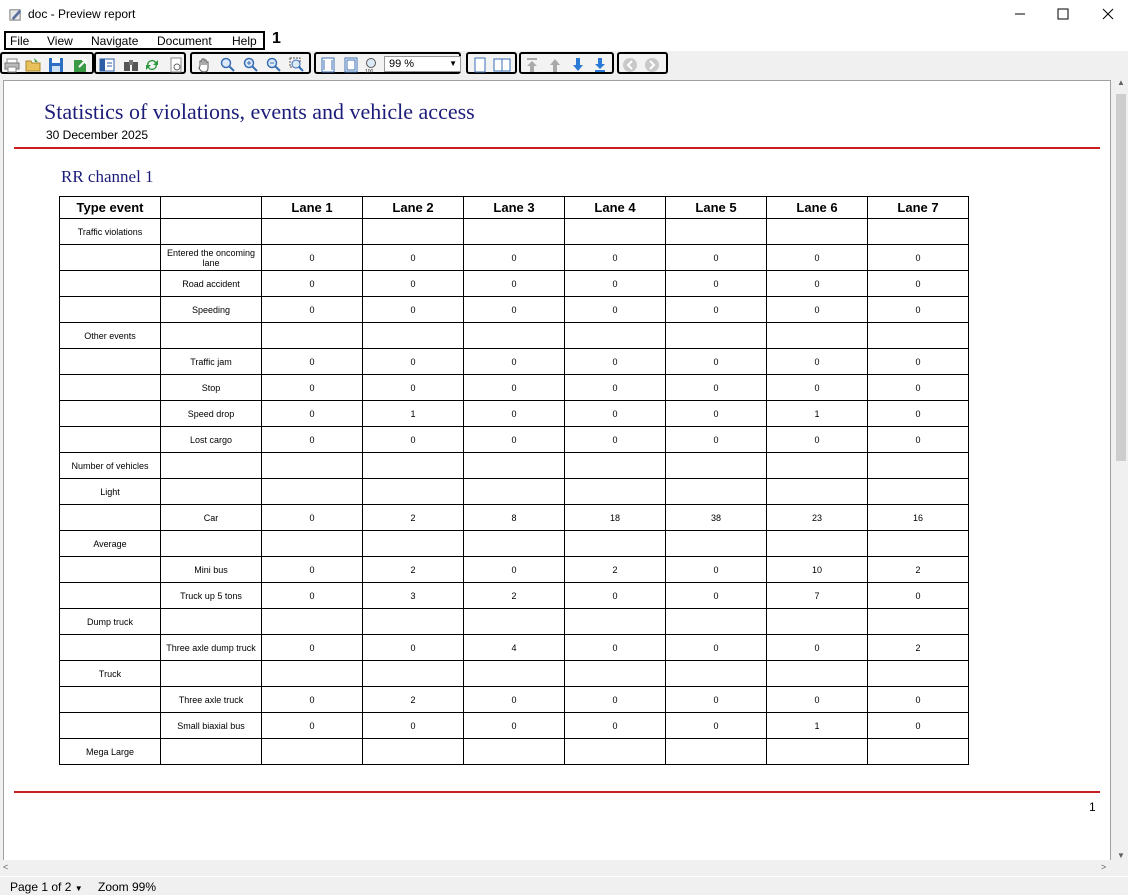  Describe the element at coordinates (1063, 14) in the screenshot. I see `maximize-button` at that location.